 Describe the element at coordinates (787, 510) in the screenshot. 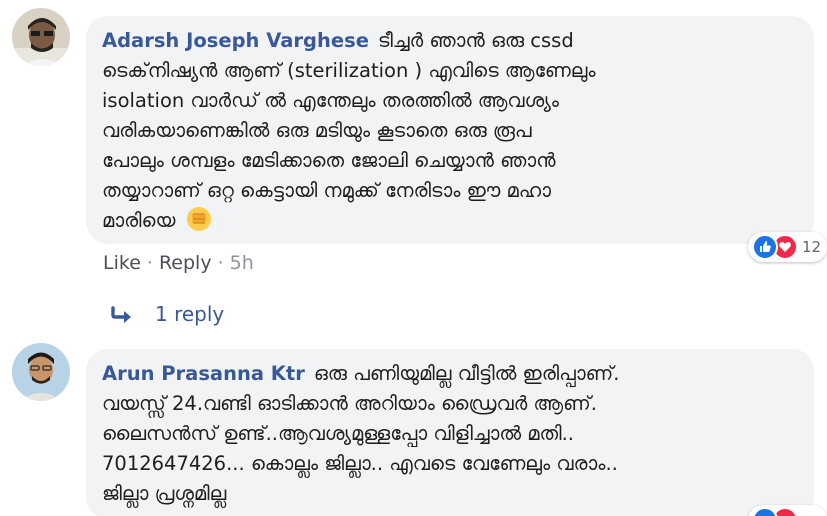

I see `reaction-summary` at that location.